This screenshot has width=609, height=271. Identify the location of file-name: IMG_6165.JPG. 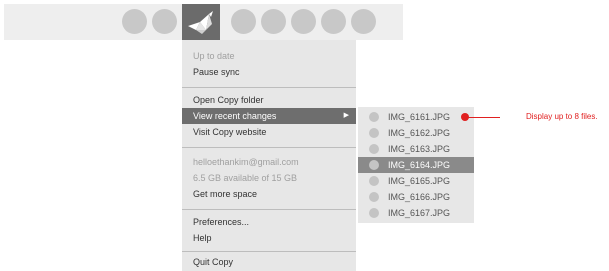
(419, 181).